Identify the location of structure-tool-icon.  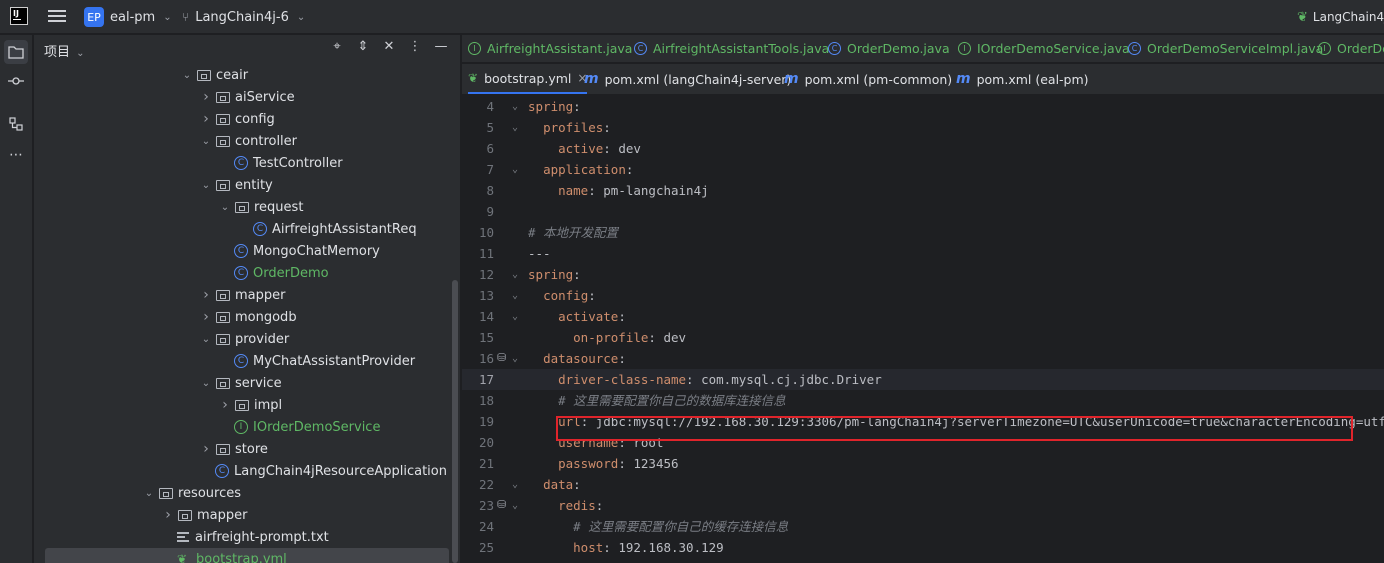
(16, 124).